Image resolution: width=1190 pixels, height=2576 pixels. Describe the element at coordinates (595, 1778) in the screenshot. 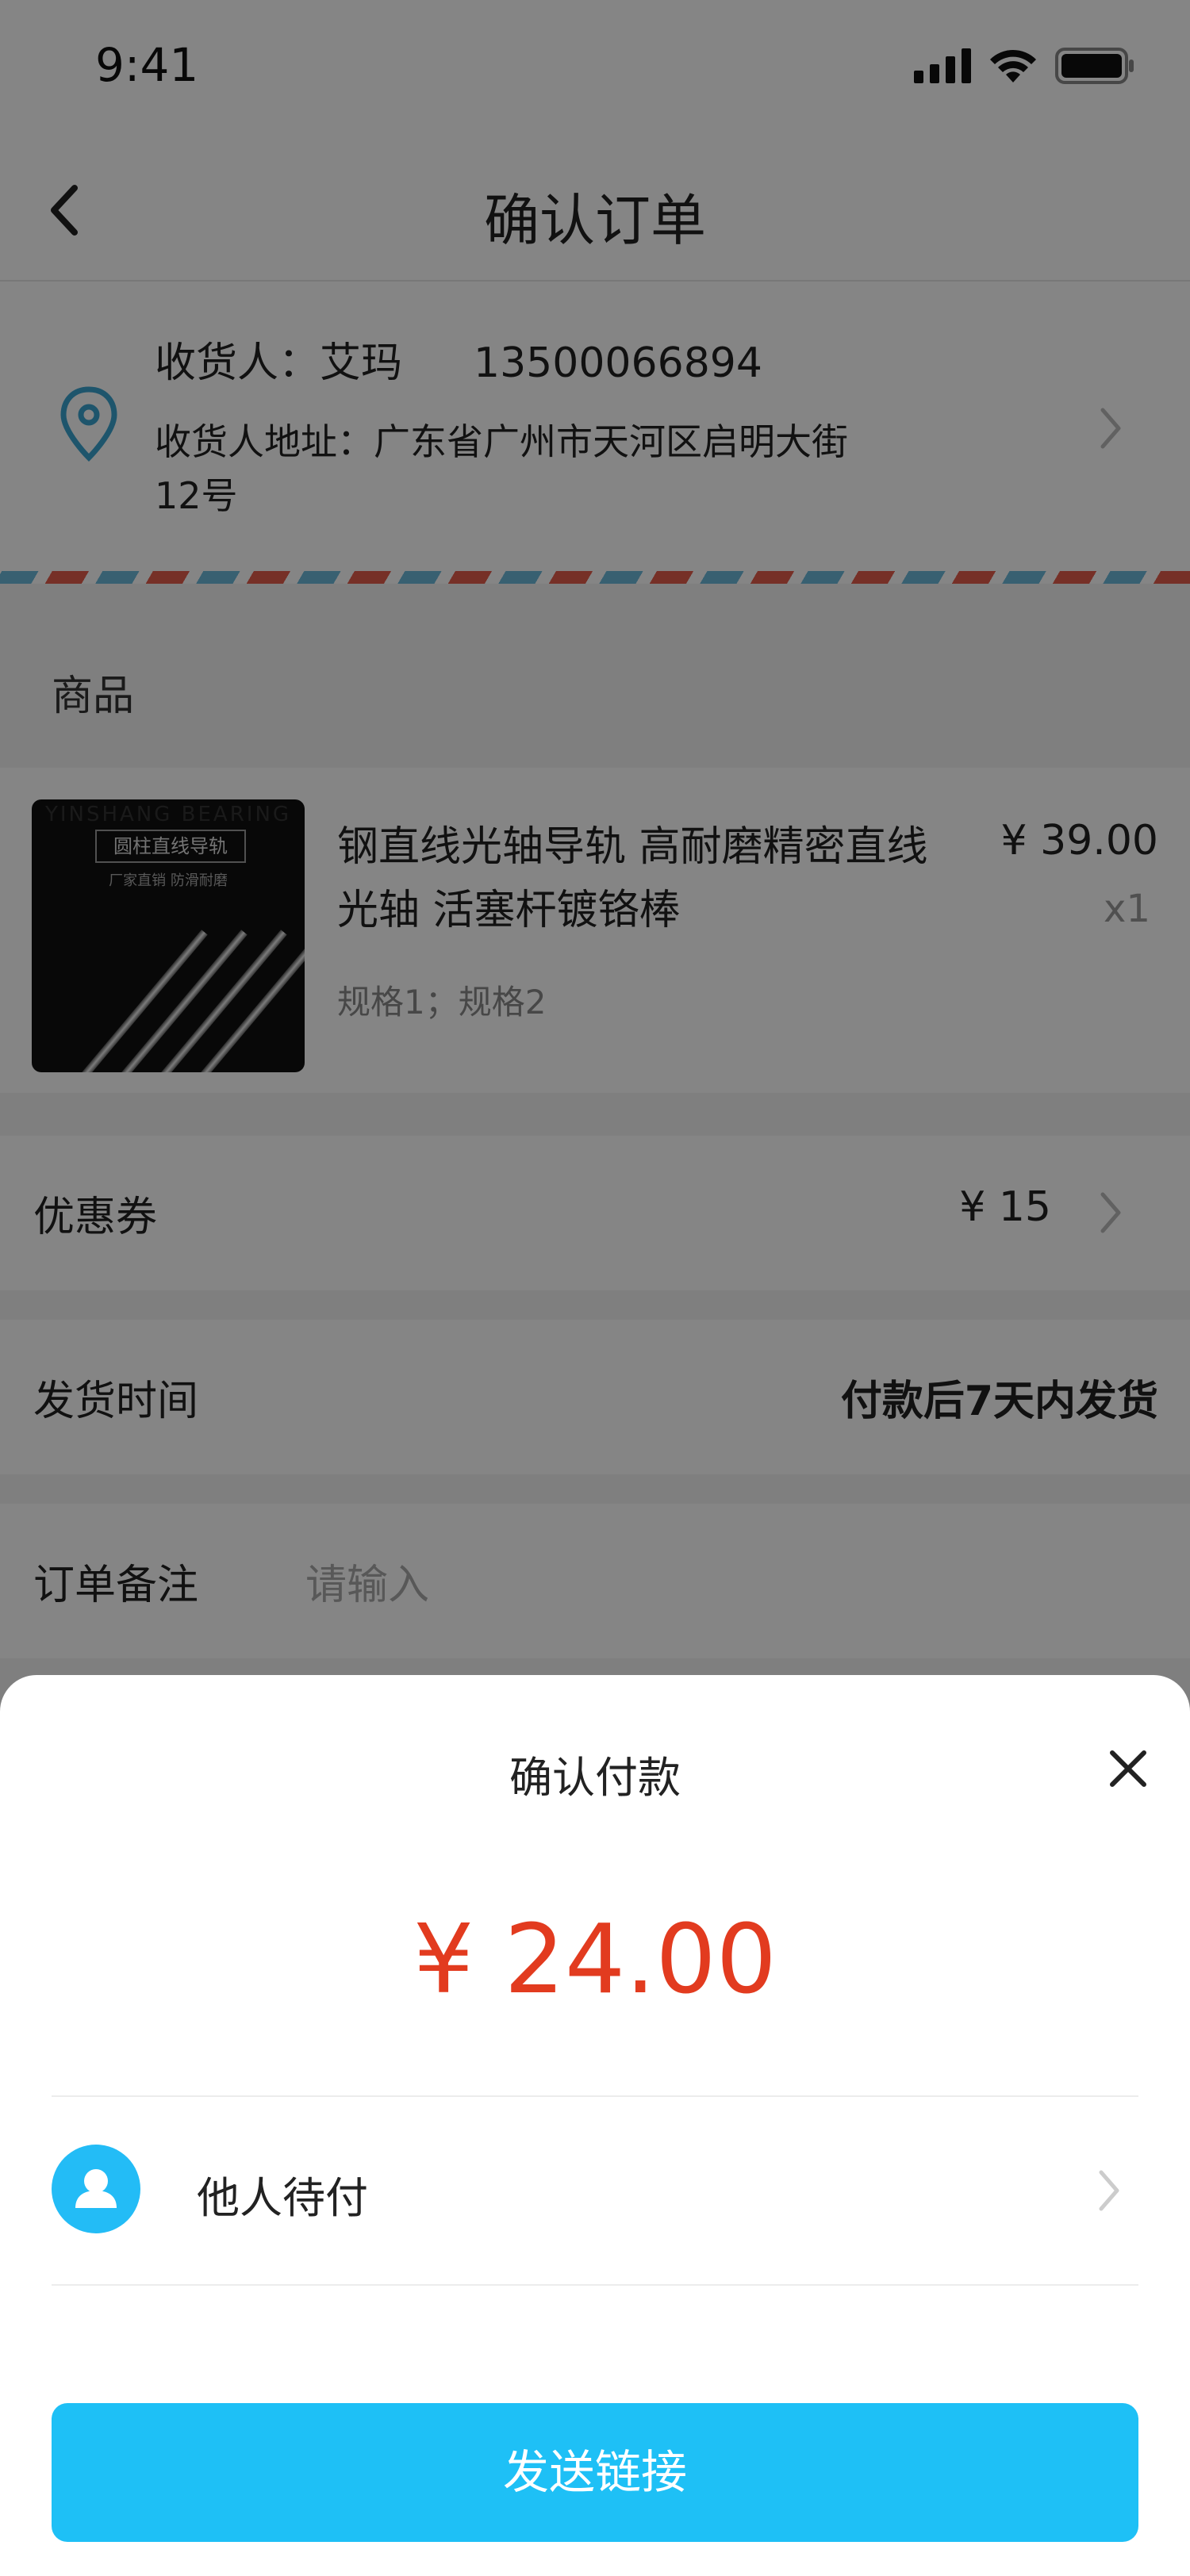

I see `sheet-title: 确认付款` at that location.